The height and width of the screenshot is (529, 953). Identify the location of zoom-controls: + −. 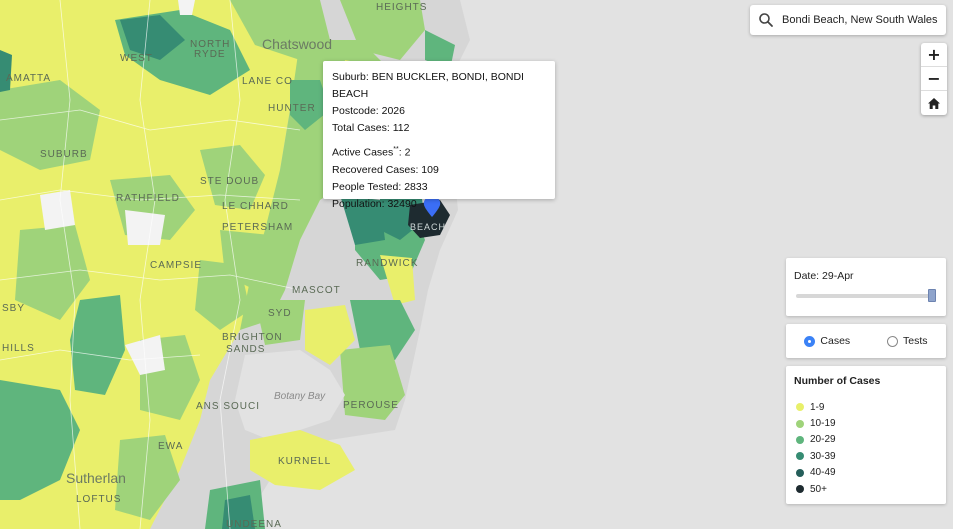
(934, 79).